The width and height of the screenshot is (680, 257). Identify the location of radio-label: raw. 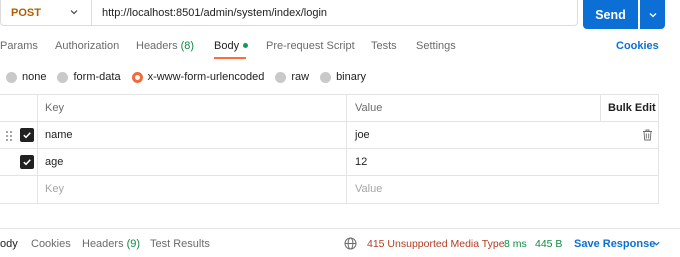
(300, 77).